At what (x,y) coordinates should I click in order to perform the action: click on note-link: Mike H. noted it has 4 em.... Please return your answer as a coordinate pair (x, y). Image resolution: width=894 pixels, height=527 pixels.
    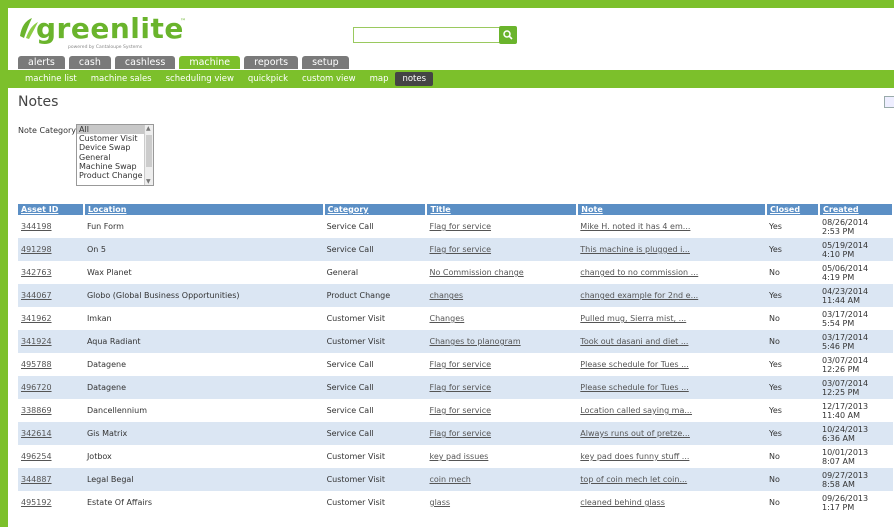
    Looking at the image, I should click on (672, 226).